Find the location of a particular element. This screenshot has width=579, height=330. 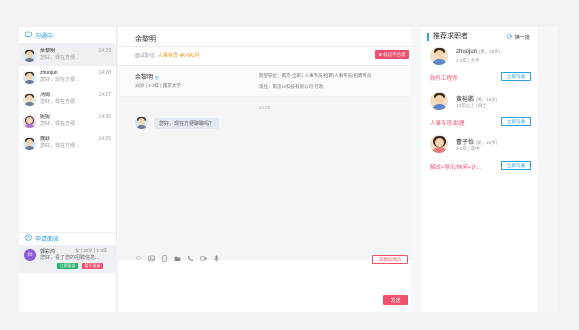

candidate-info: 10年以上 | 硕士 is located at coordinates (472, 105).